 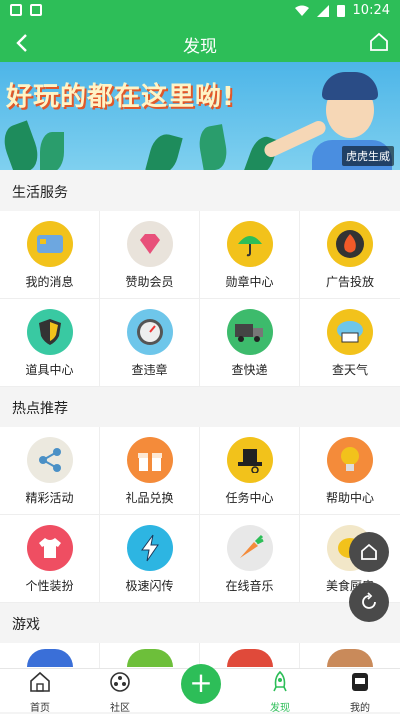 What do you see at coordinates (149, 460) in the screenshot?
I see `gift-icon` at bounding box center [149, 460].